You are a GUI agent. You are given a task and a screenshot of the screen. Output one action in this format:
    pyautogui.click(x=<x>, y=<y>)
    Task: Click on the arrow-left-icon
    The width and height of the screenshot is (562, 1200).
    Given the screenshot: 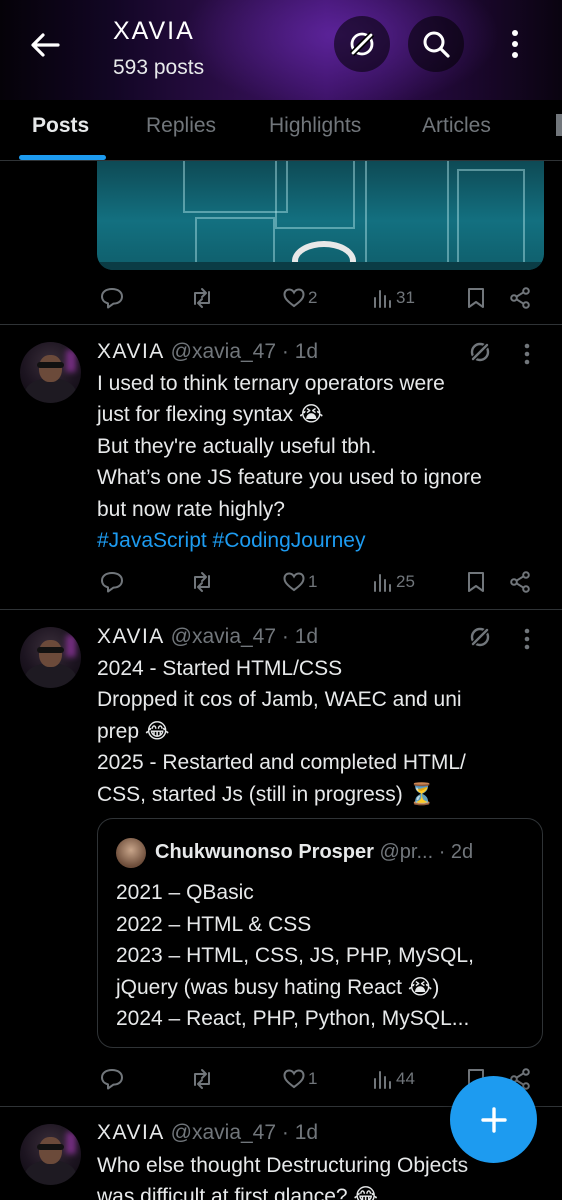 What is the action you would take?
    pyautogui.click(x=45, y=45)
    